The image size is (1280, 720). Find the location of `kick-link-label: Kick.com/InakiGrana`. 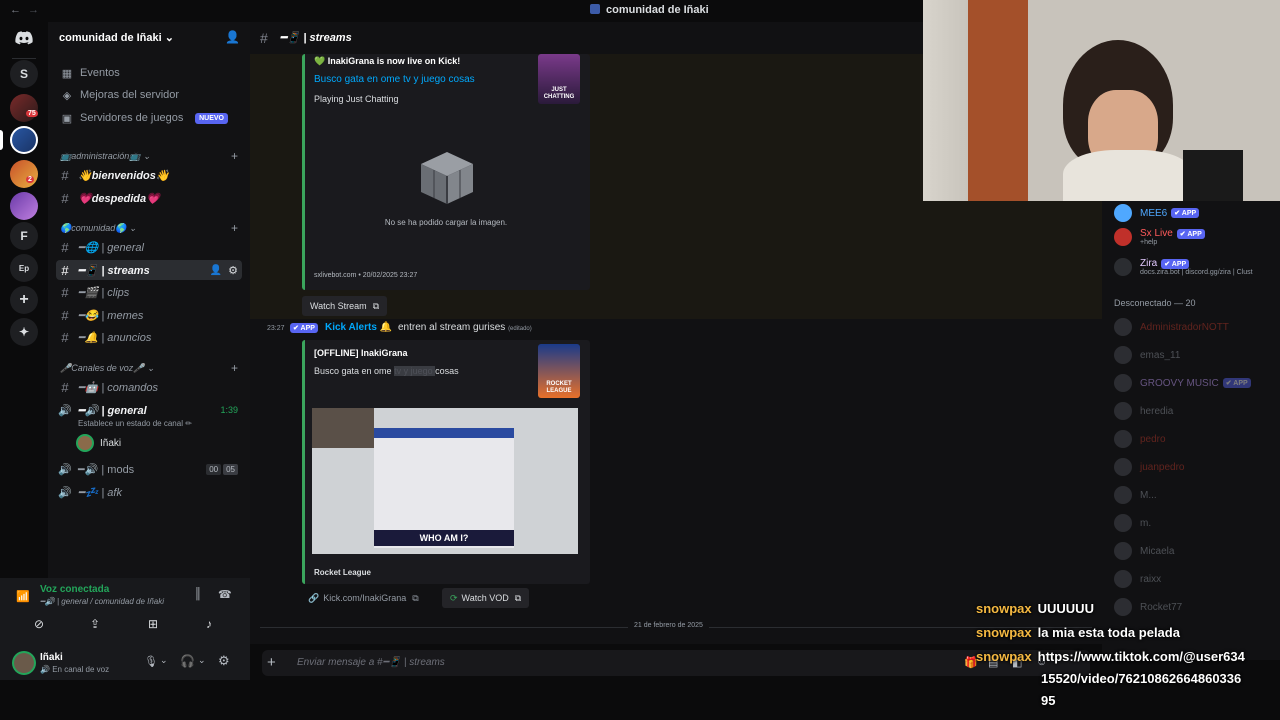

kick-link-label: Kick.com/InakiGrana is located at coordinates (365, 598).